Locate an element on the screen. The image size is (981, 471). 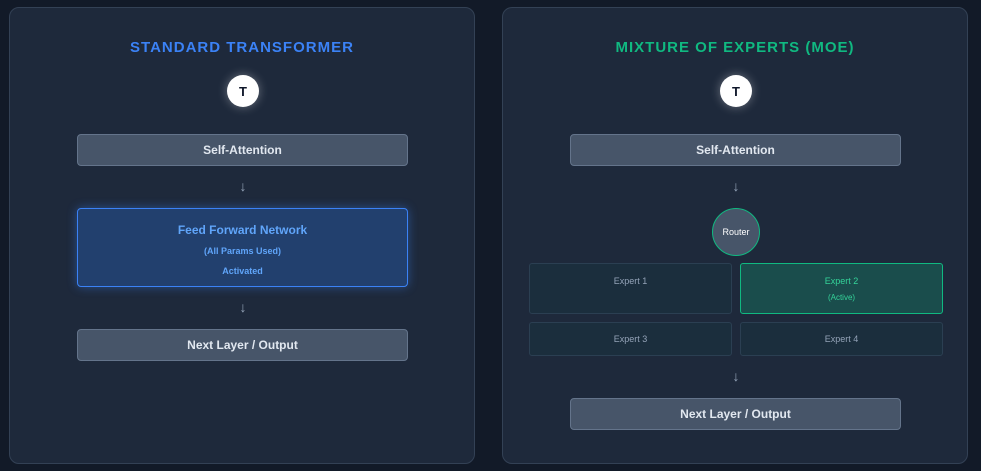
moe-title: MIXTURE OF EXPERTS (MOE) is located at coordinates (735, 47).